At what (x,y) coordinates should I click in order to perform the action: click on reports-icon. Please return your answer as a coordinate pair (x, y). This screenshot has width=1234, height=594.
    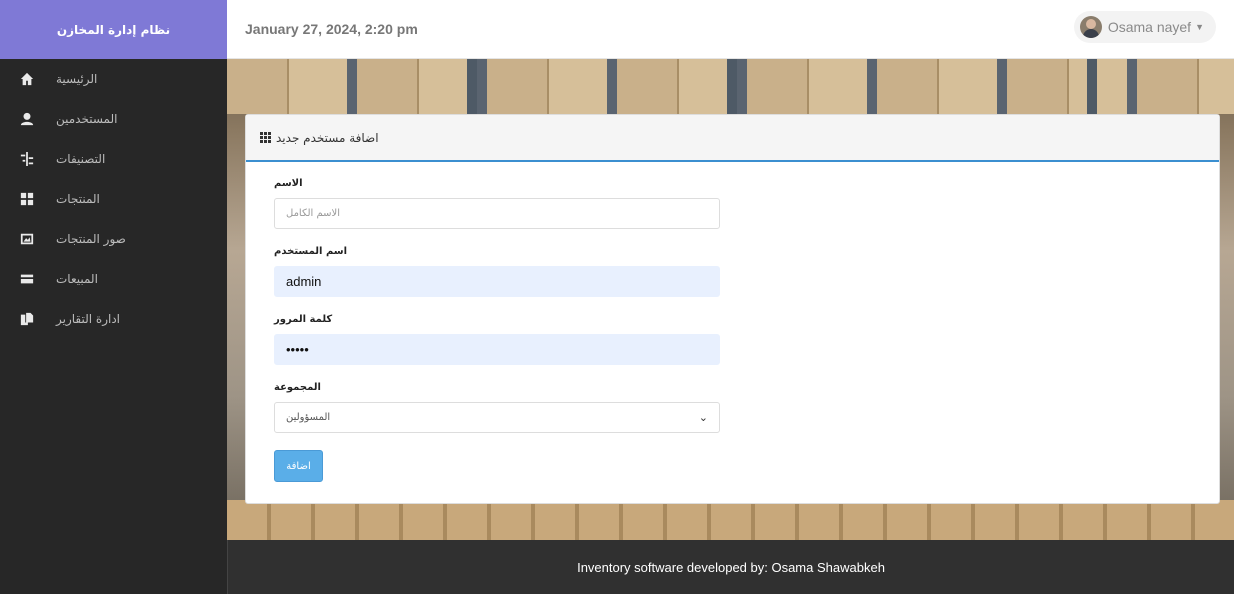
    Looking at the image, I should click on (27, 319).